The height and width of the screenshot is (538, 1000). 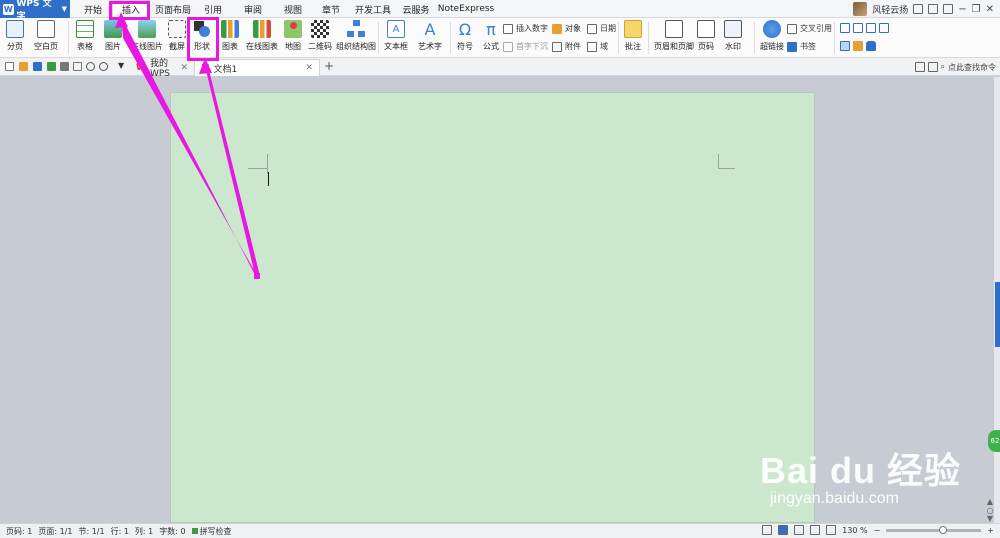 I want to click on tab-my-wps: W 我的WPS ✕, so click(x=162, y=69).